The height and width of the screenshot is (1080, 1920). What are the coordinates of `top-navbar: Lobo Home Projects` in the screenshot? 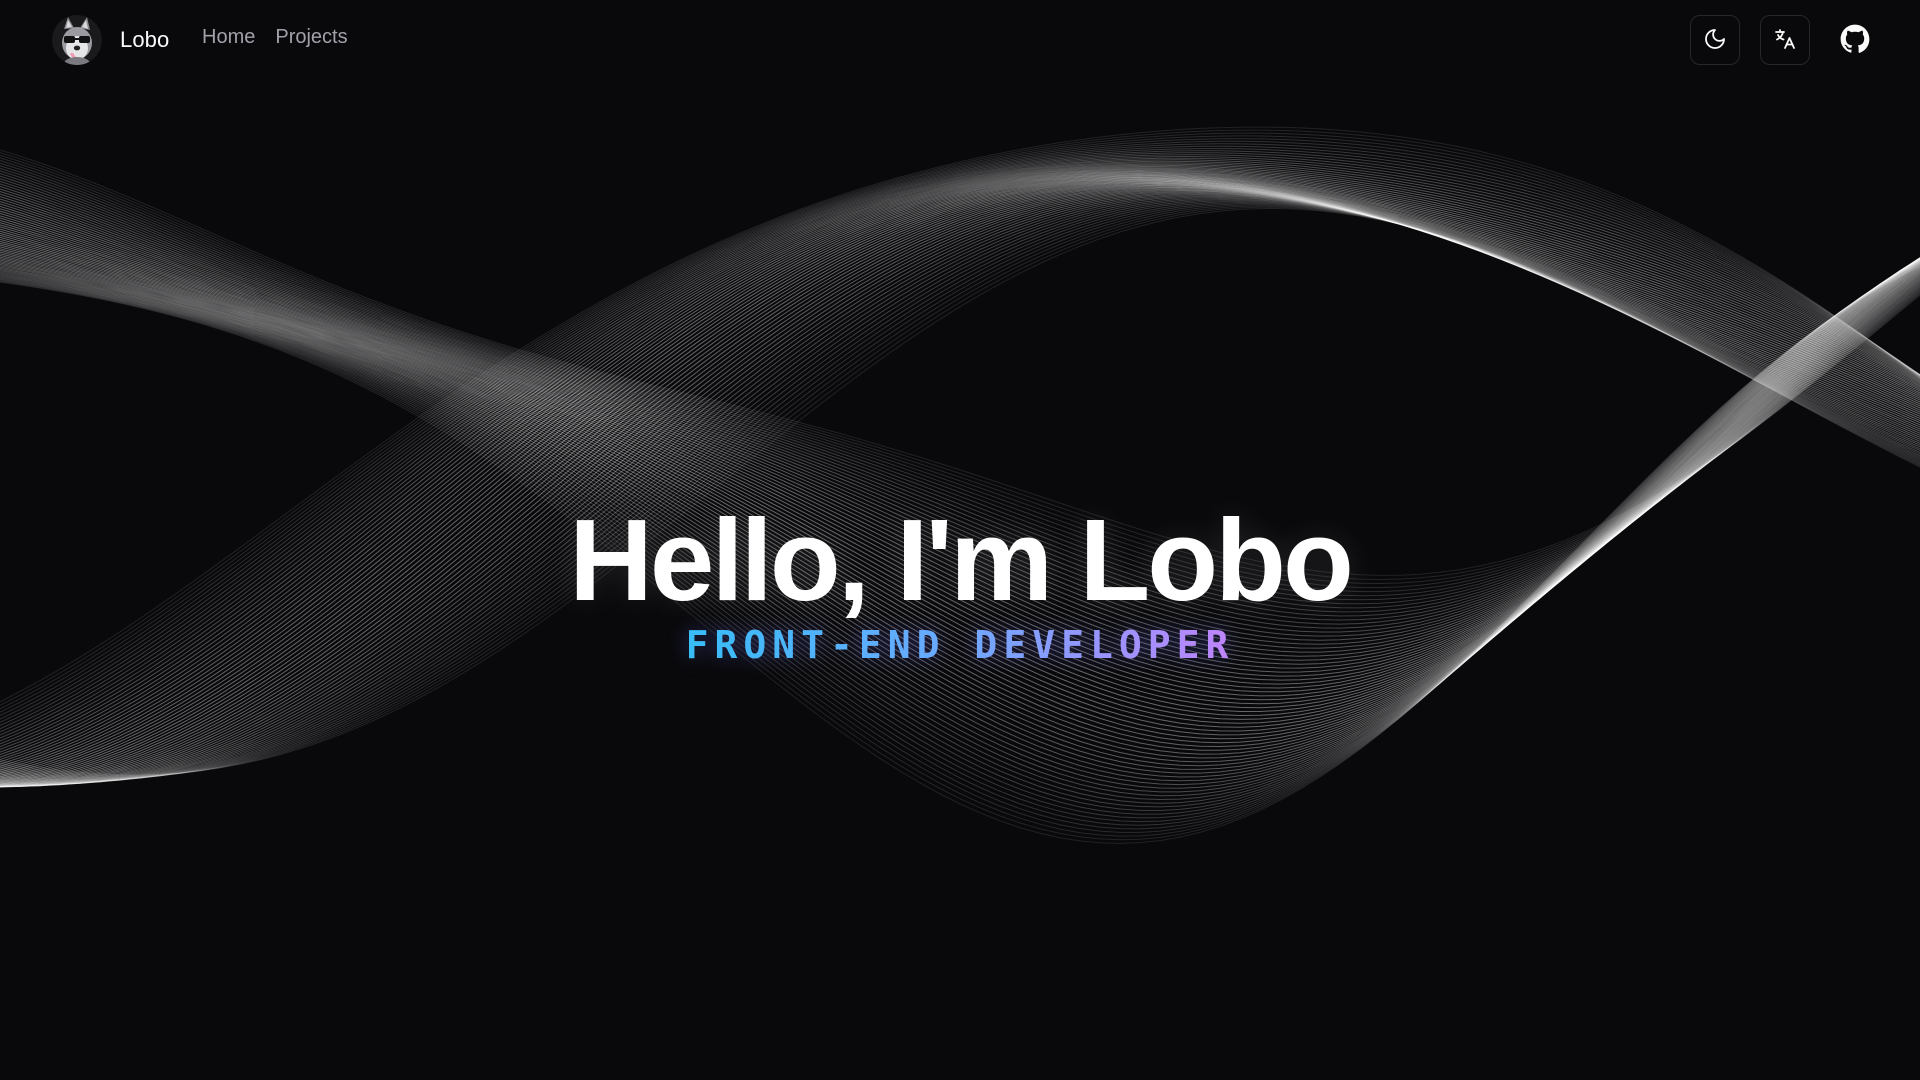 It's located at (960, 40).